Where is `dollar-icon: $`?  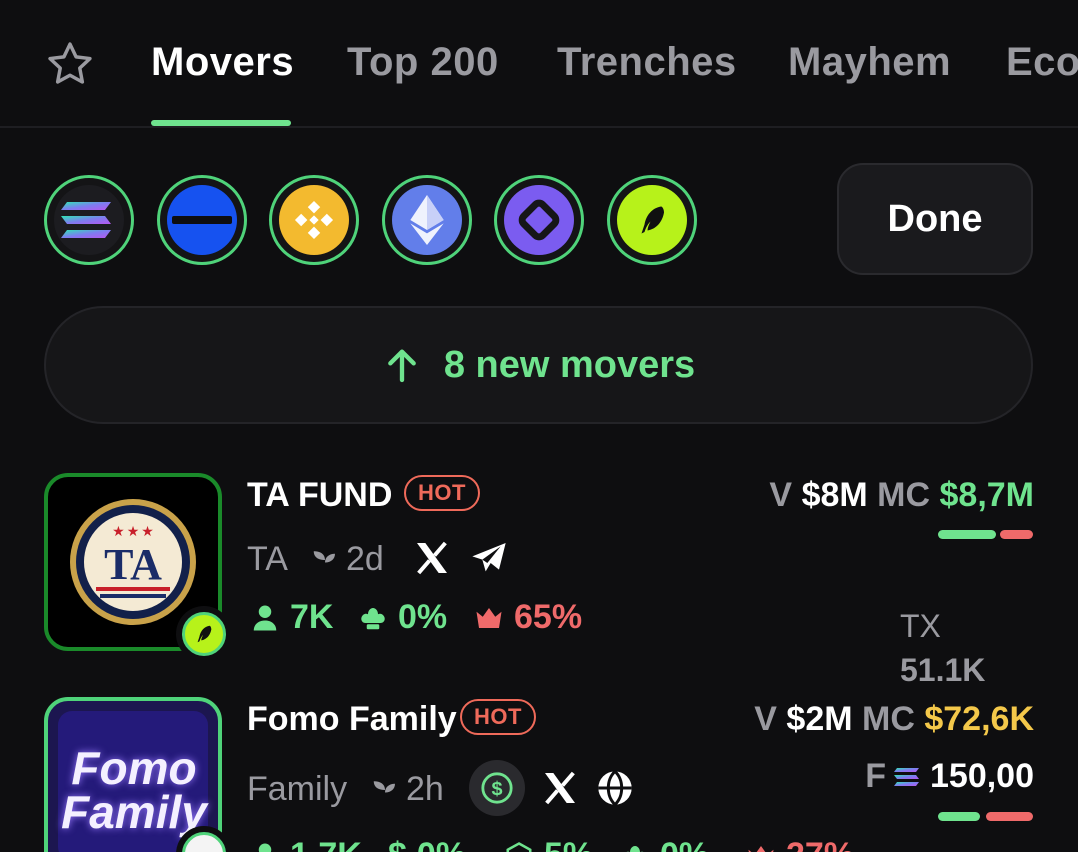 dollar-icon: $ is located at coordinates (397, 844).